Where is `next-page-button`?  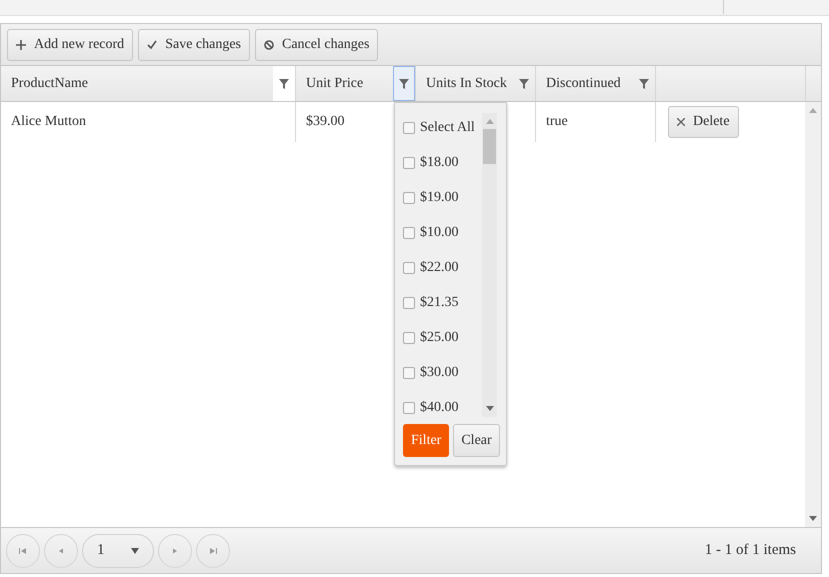
next-page-button is located at coordinates (175, 551).